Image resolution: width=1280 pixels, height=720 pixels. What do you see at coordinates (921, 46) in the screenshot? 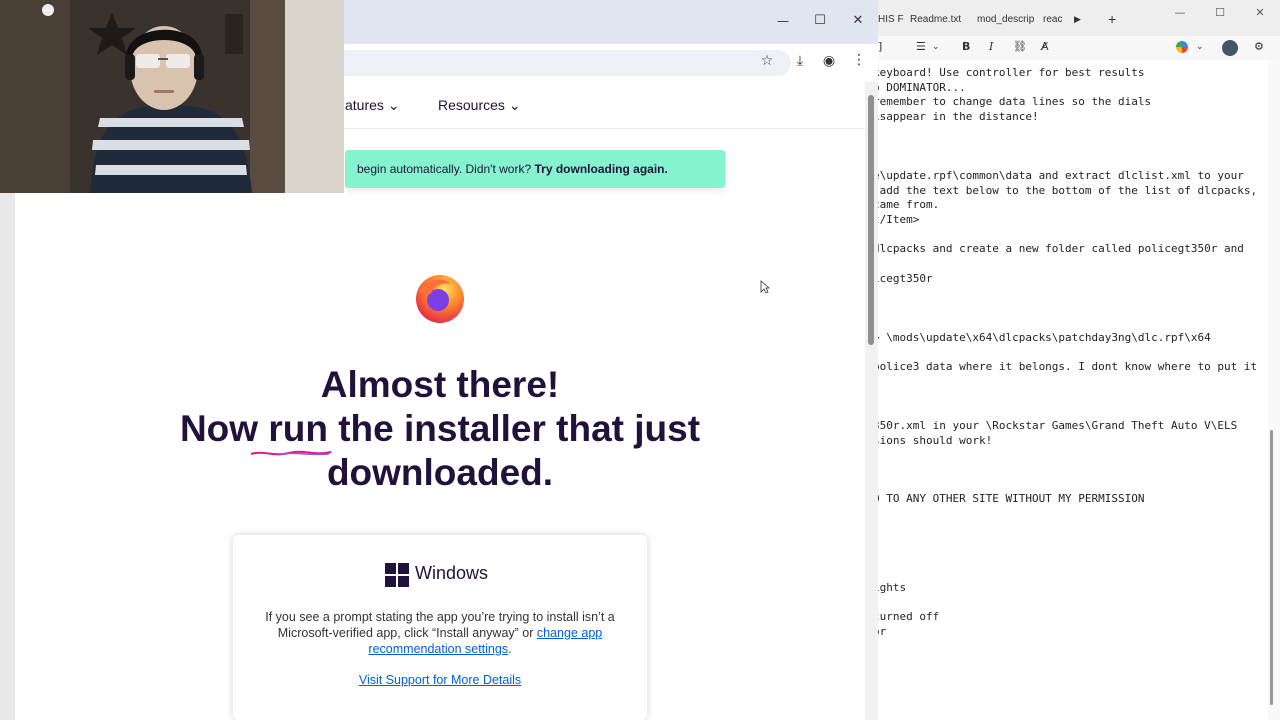
I see `list-icon: ☰` at bounding box center [921, 46].